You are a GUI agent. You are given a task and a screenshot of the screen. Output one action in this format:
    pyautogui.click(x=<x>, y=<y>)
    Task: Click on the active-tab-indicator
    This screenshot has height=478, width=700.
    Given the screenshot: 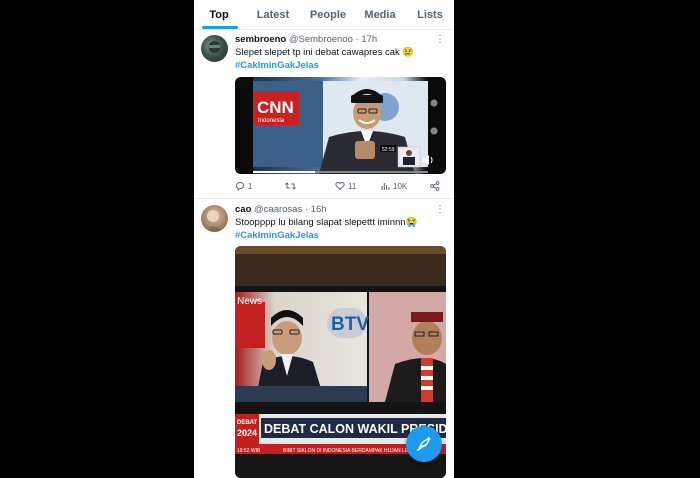 What is the action you would take?
    pyautogui.click(x=220, y=27)
    